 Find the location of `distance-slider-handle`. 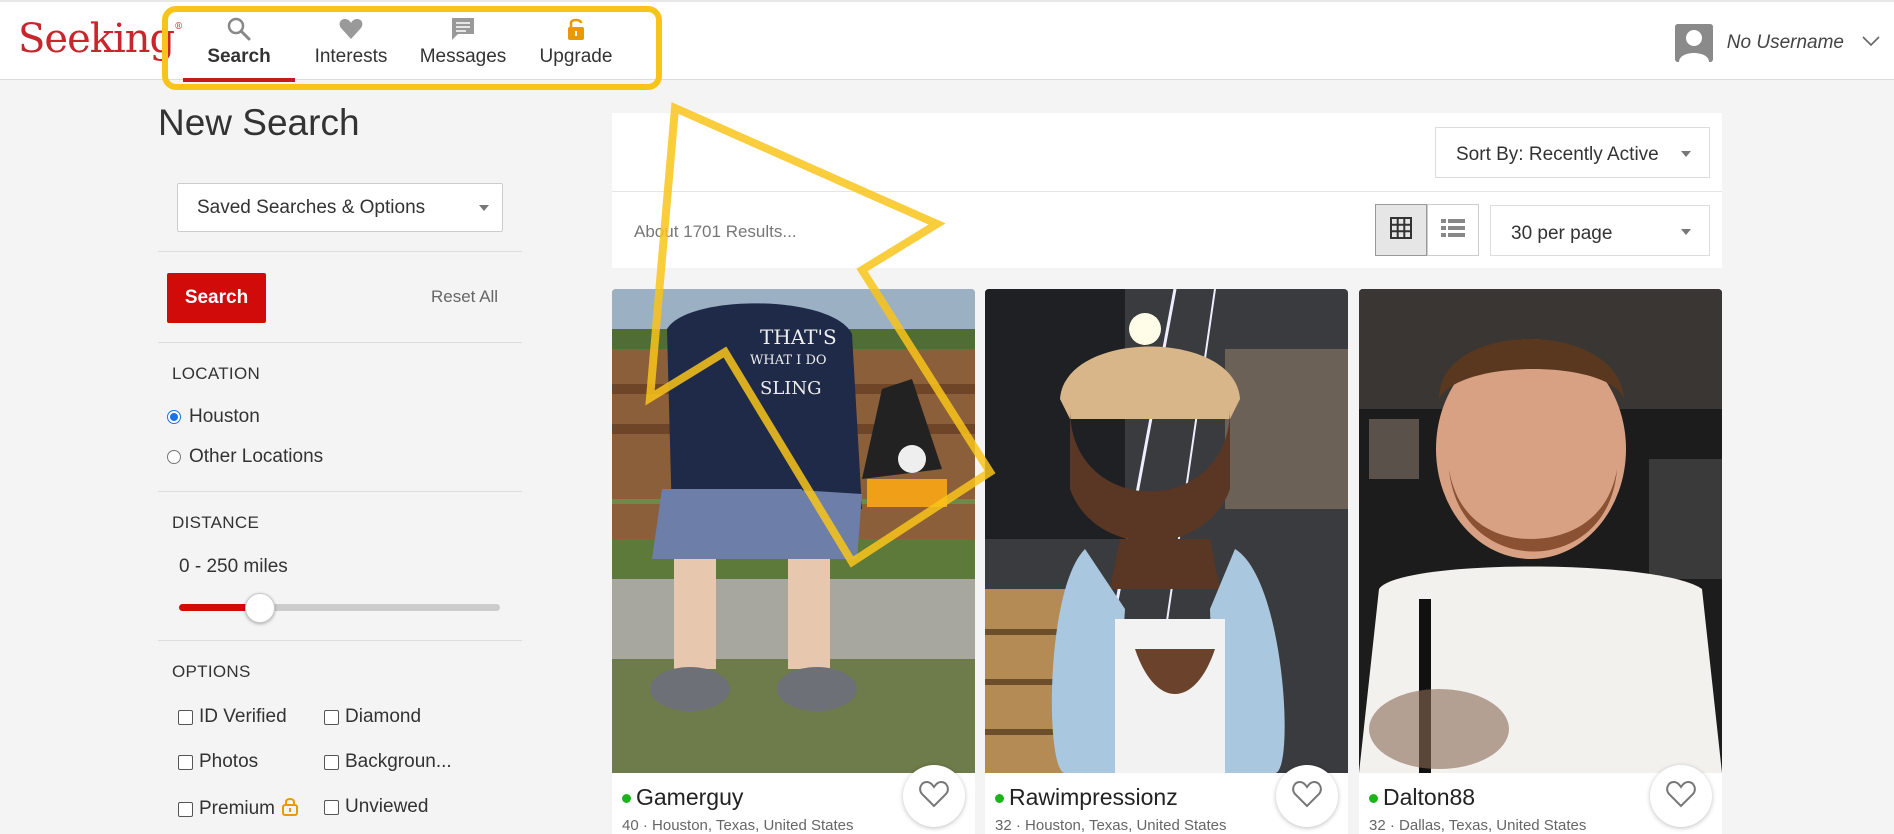

distance-slider-handle is located at coordinates (260, 608).